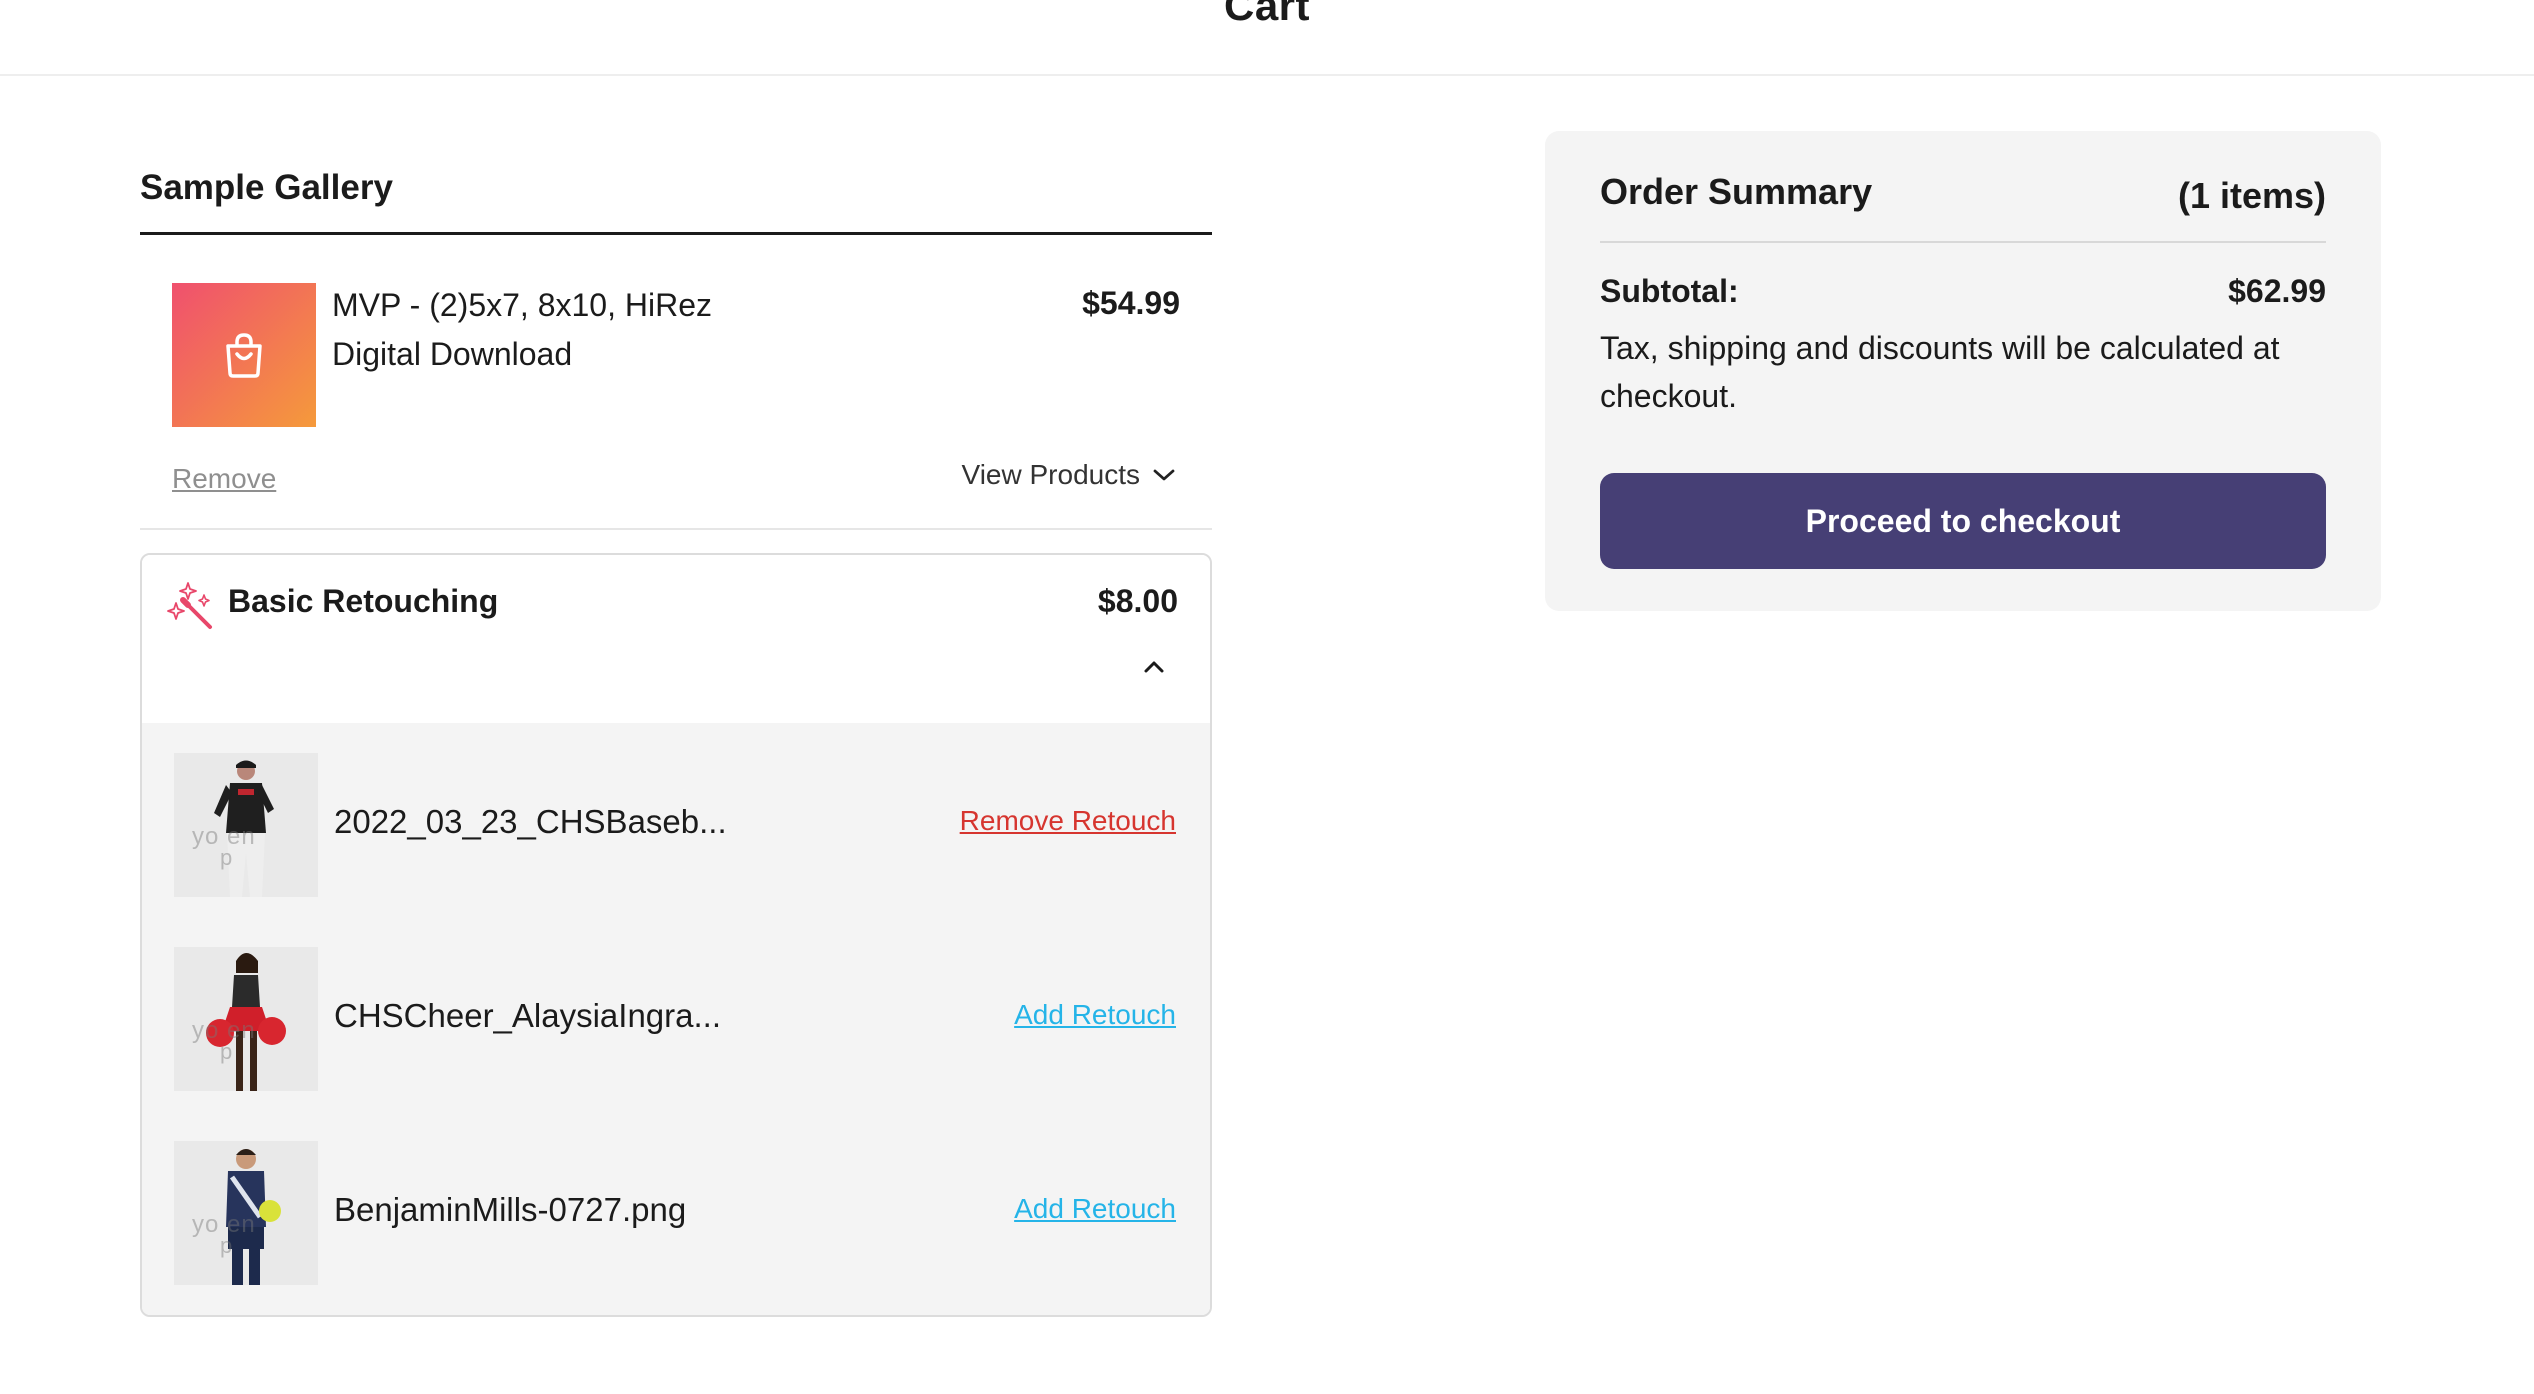  Describe the element at coordinates (1669, 291) in the screenshot. I see `subtotal-label: Subtotal:` at that location.